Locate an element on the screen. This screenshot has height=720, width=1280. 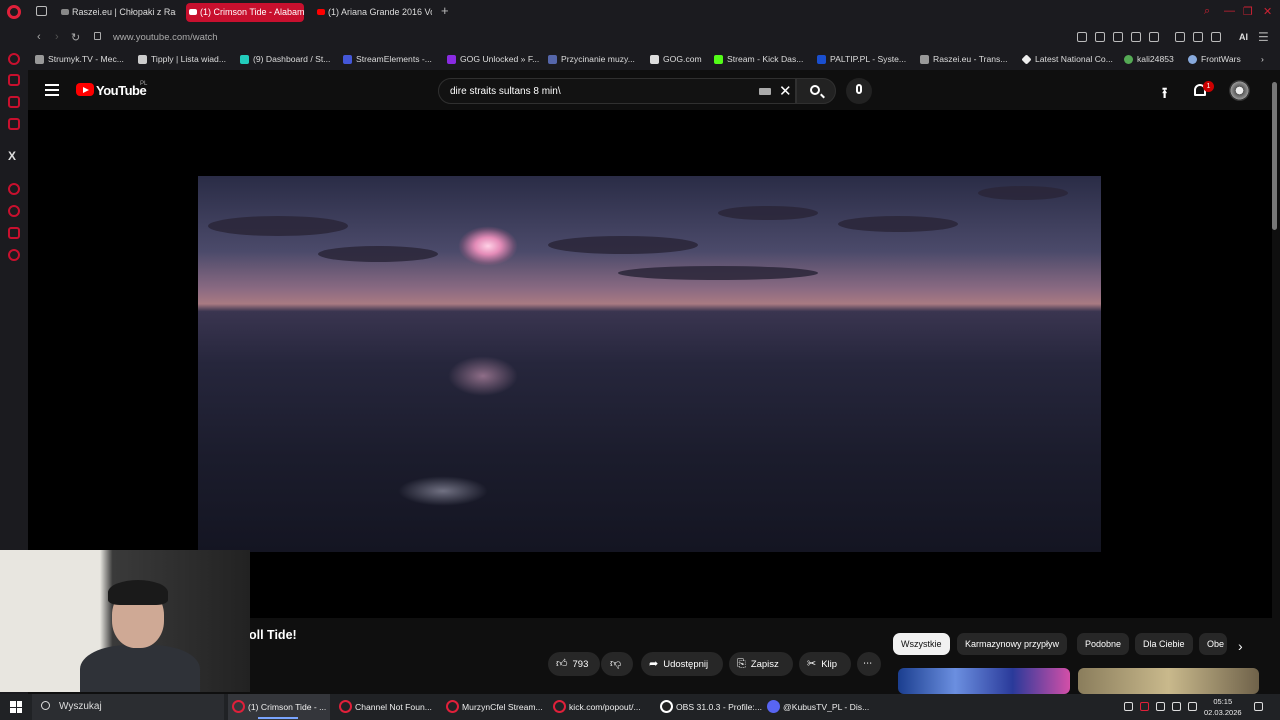
aria-sidebar-icon is located at coordinates (14, 59).